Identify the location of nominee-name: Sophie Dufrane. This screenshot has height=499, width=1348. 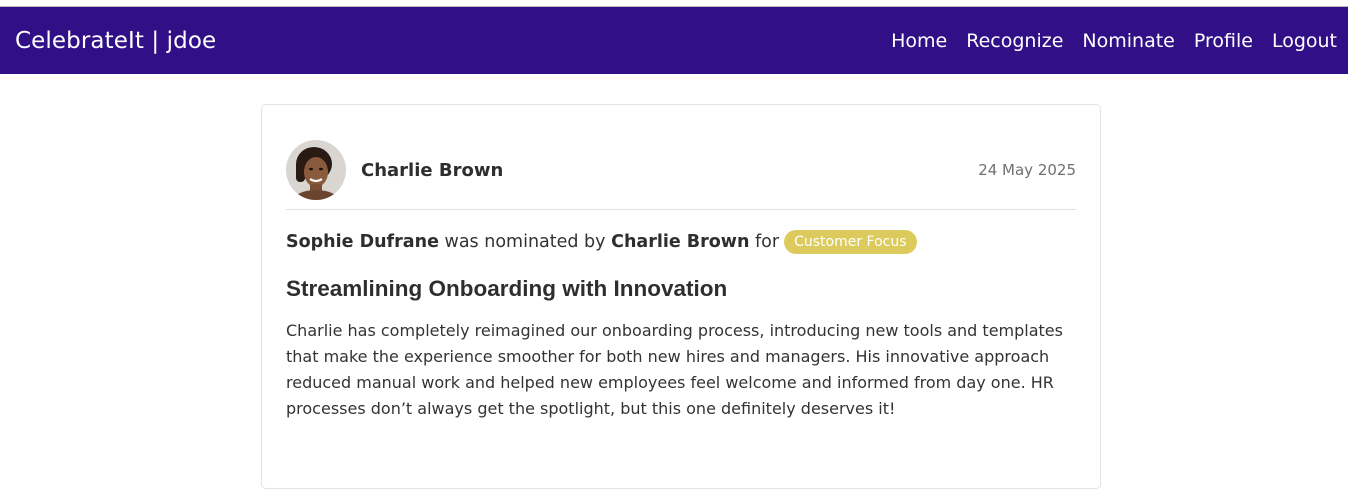
(362, 242).